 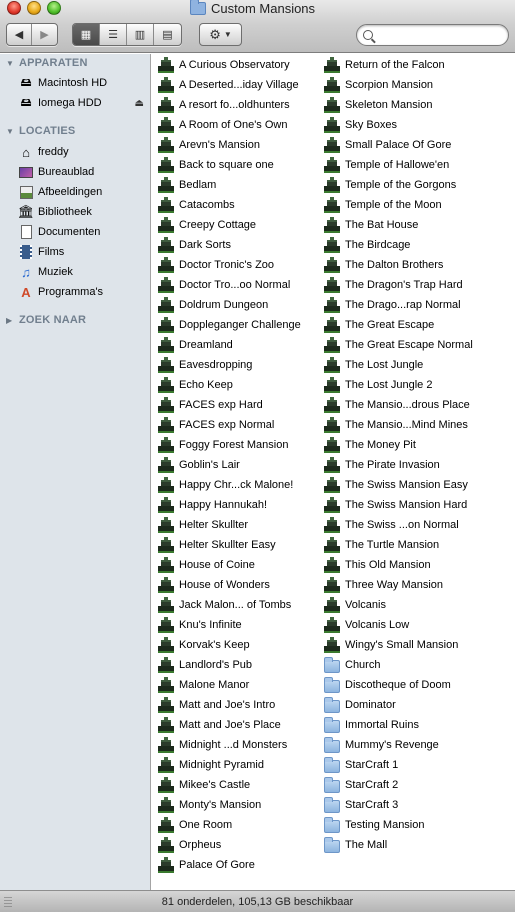 I want to click on sidebar-section-header-search: ▶ ZOEK NAAR, so click(x=46, y=320).